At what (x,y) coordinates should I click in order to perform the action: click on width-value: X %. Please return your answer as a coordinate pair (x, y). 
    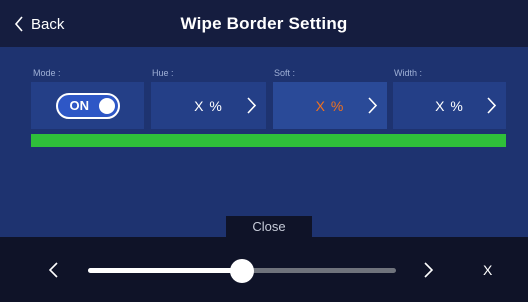
    Looking at the image, I should click on (449, 105).